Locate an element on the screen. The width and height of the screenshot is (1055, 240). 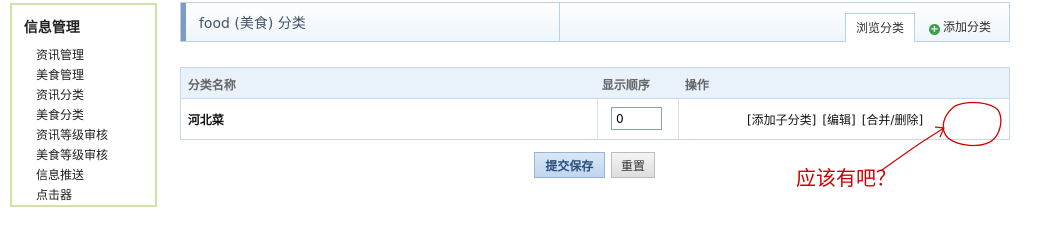
annotation-drawing is located at coordinates (941, 136).